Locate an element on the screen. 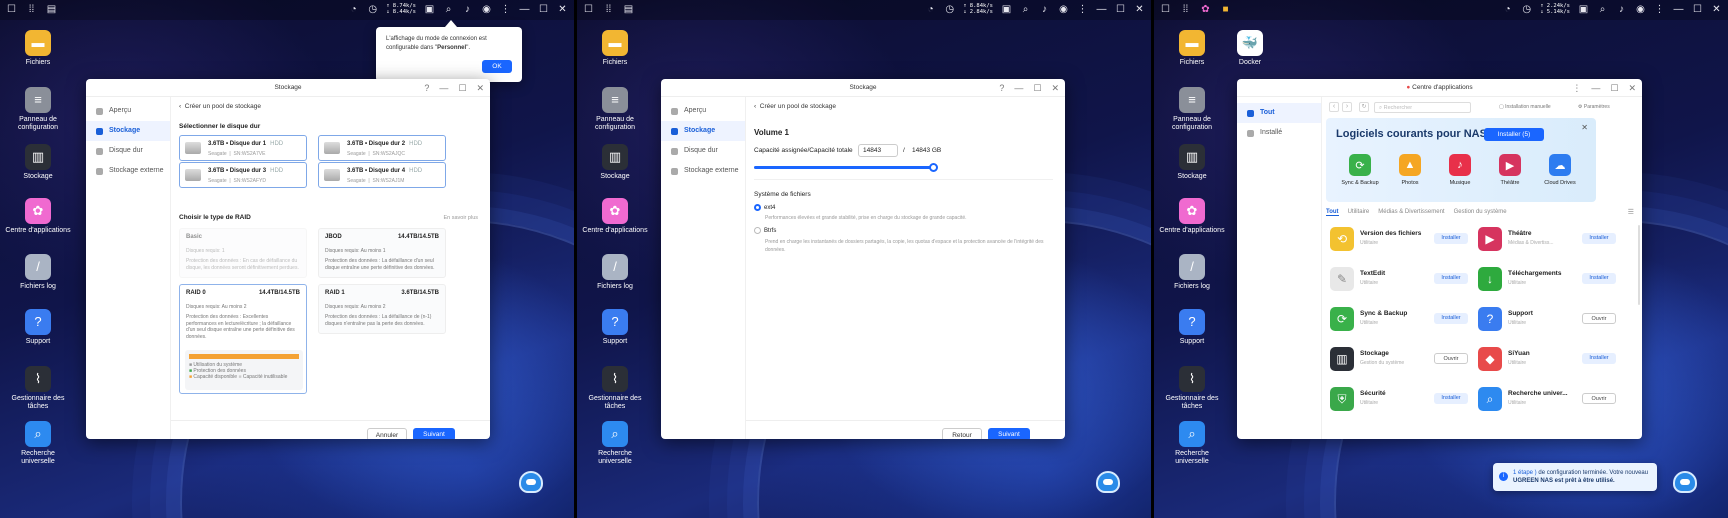  fs-option-ext4: ext4 is located at coordinates (764, 207).